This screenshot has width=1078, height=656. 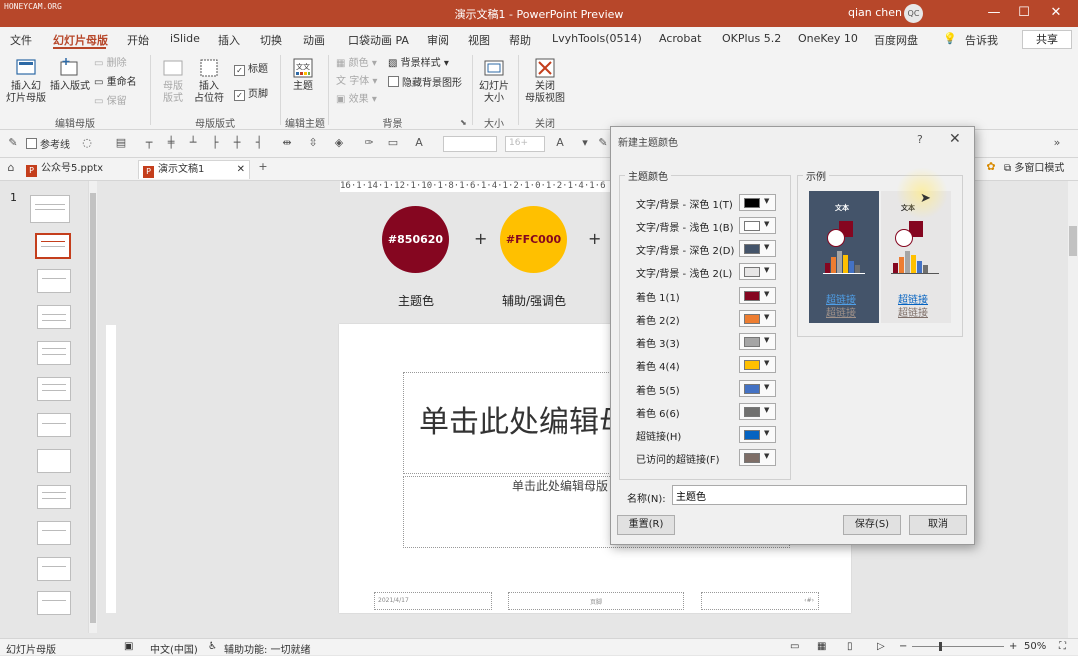 What do you see at coordinates (757, 434) in the screenshot?
I see `color-picker-hyperlink: ▼` at bounding box center [757, 434].